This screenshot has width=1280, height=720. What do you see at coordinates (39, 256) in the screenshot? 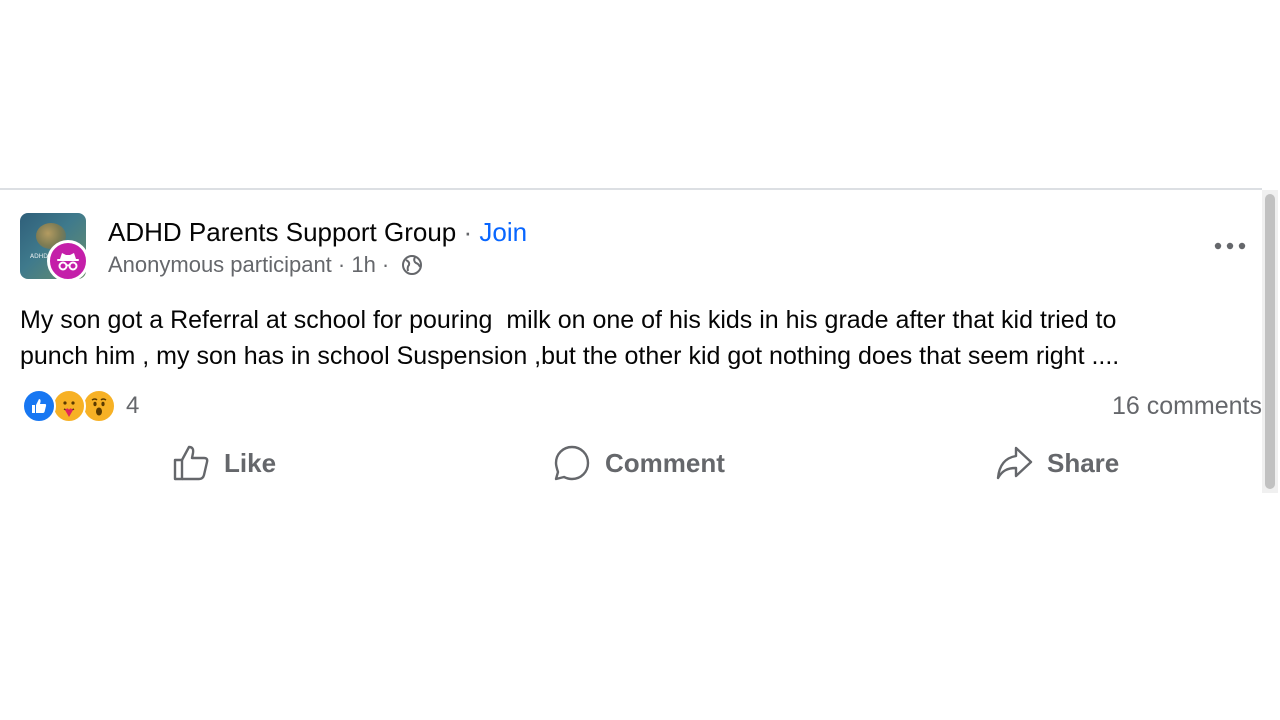
I see `group-logo-text: ADHD` at bounding box center [39, 256].